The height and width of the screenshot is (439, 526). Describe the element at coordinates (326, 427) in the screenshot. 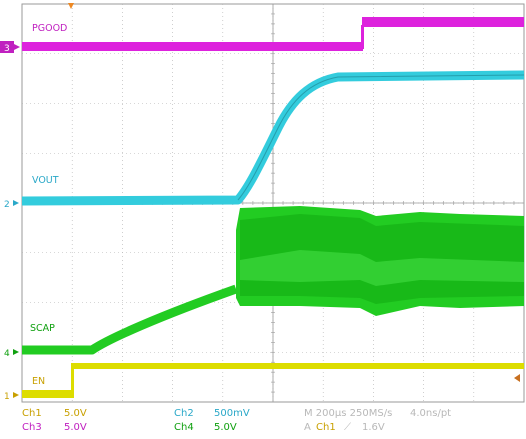

I see `trigger-source: Ch1` at that location.